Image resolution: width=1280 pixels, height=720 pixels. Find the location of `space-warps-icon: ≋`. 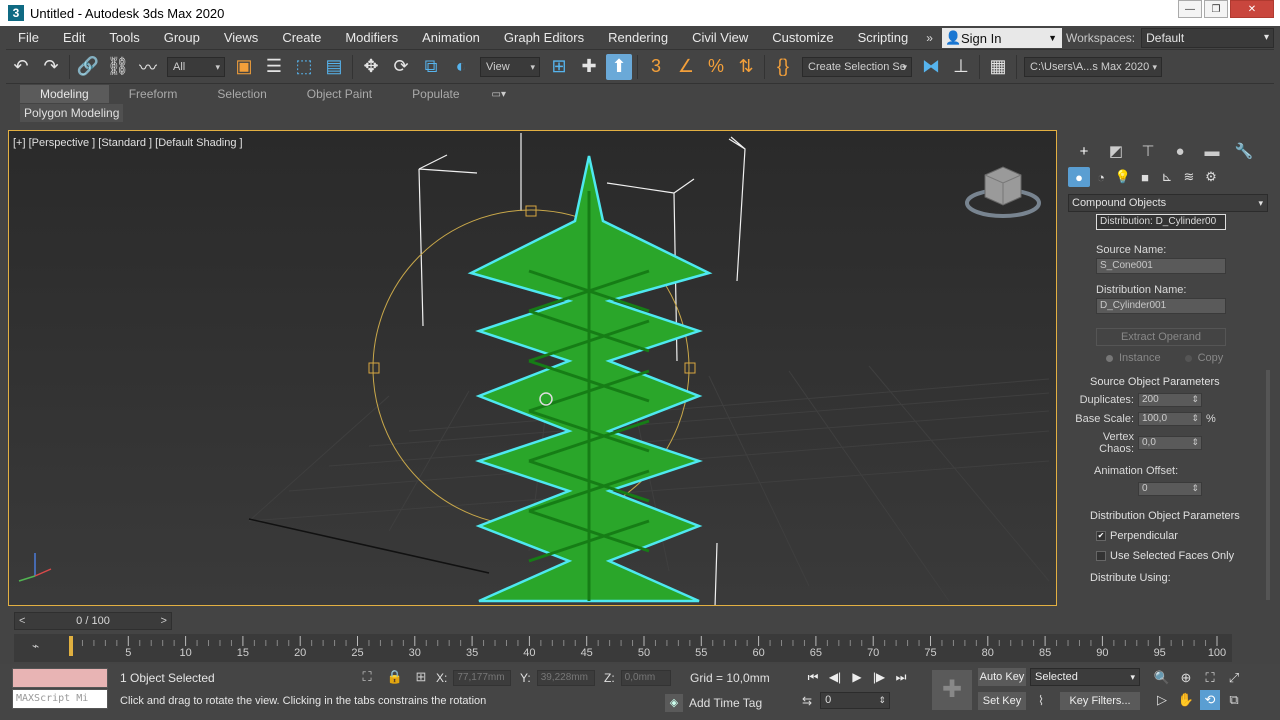

space-warps-icon: ≋ is located at coordinates (1189, 177).